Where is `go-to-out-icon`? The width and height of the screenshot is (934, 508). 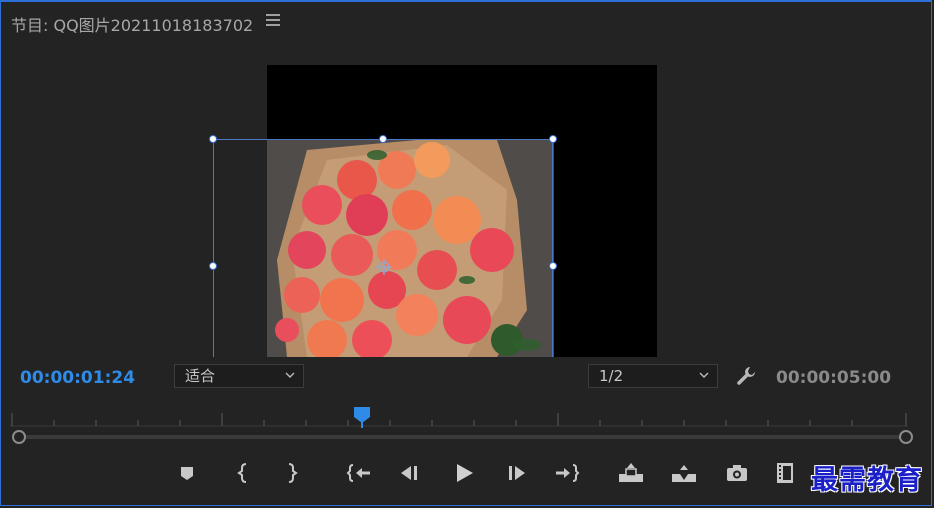 go-to-out-icon is located at coordinates (568, 473).